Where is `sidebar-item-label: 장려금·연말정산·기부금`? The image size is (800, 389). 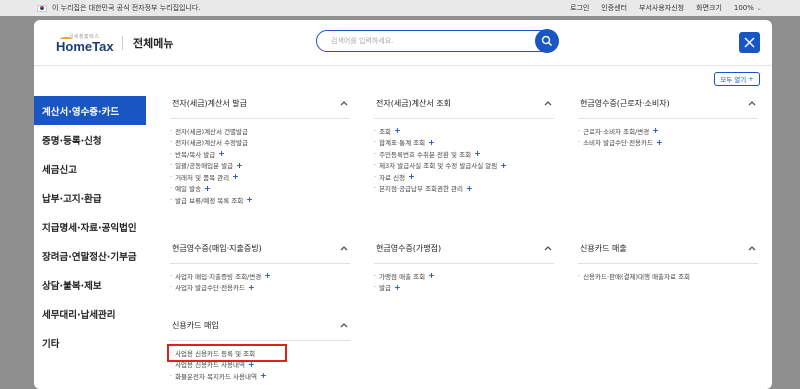 sidebar-item-label: 장려금·연말정산·기부금 is located at coordinates (89, 257).